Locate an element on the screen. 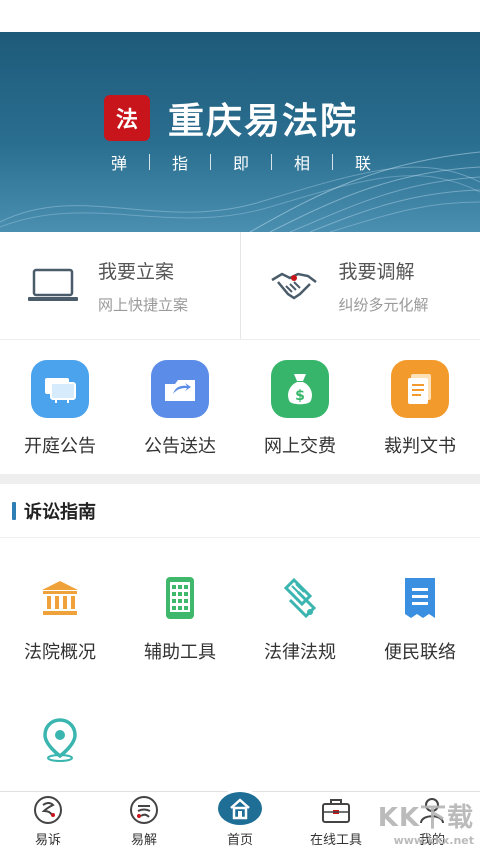  bottom-tab-bar: 易诉 易解 首页 在线工具 我的 KK下载 www.kkx.net is located at coordinates (240, 822).